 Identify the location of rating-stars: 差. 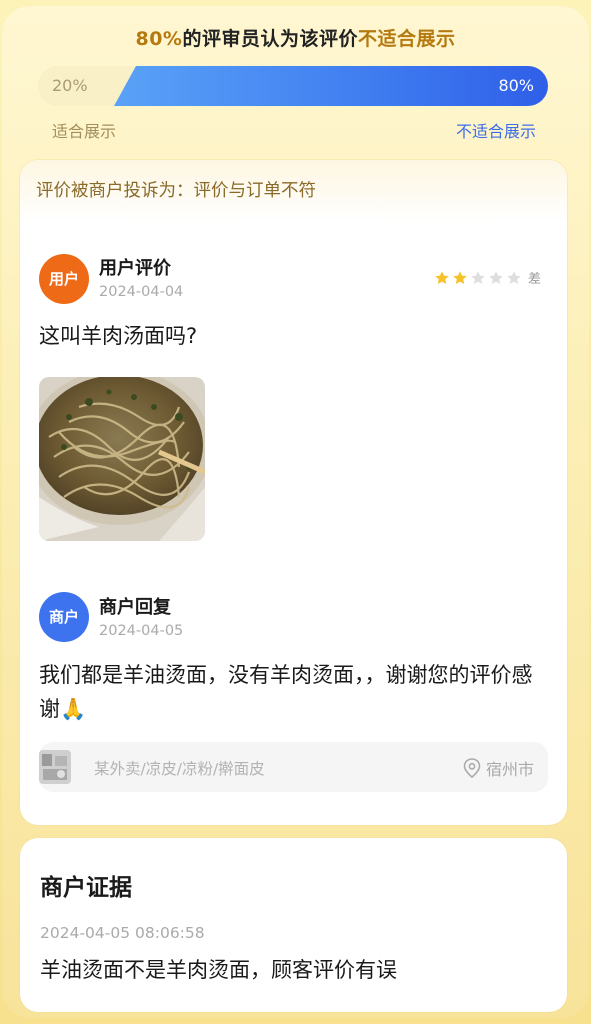
(487, 277).